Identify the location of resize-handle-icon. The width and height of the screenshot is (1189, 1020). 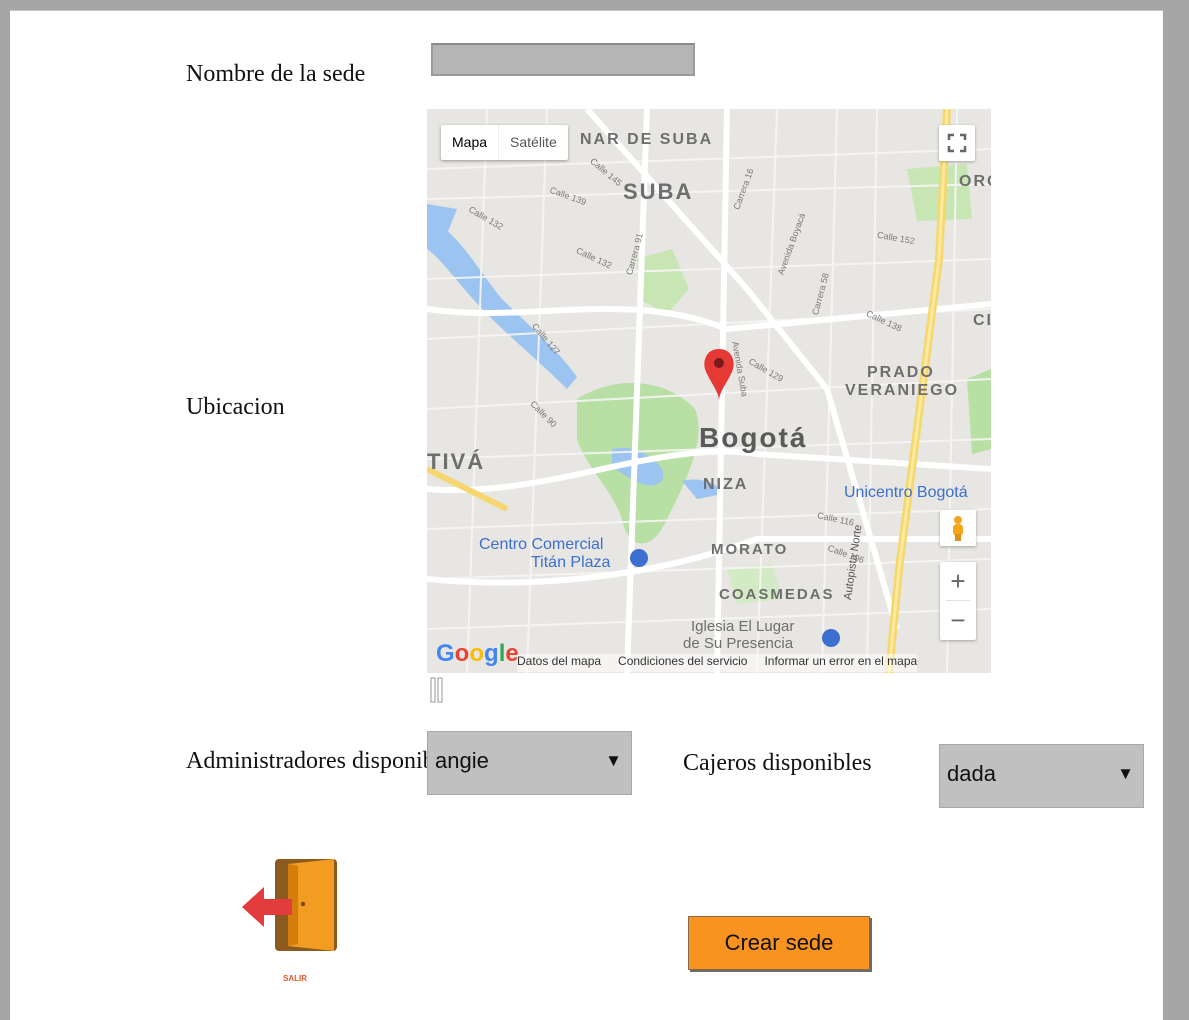
(436, 690).